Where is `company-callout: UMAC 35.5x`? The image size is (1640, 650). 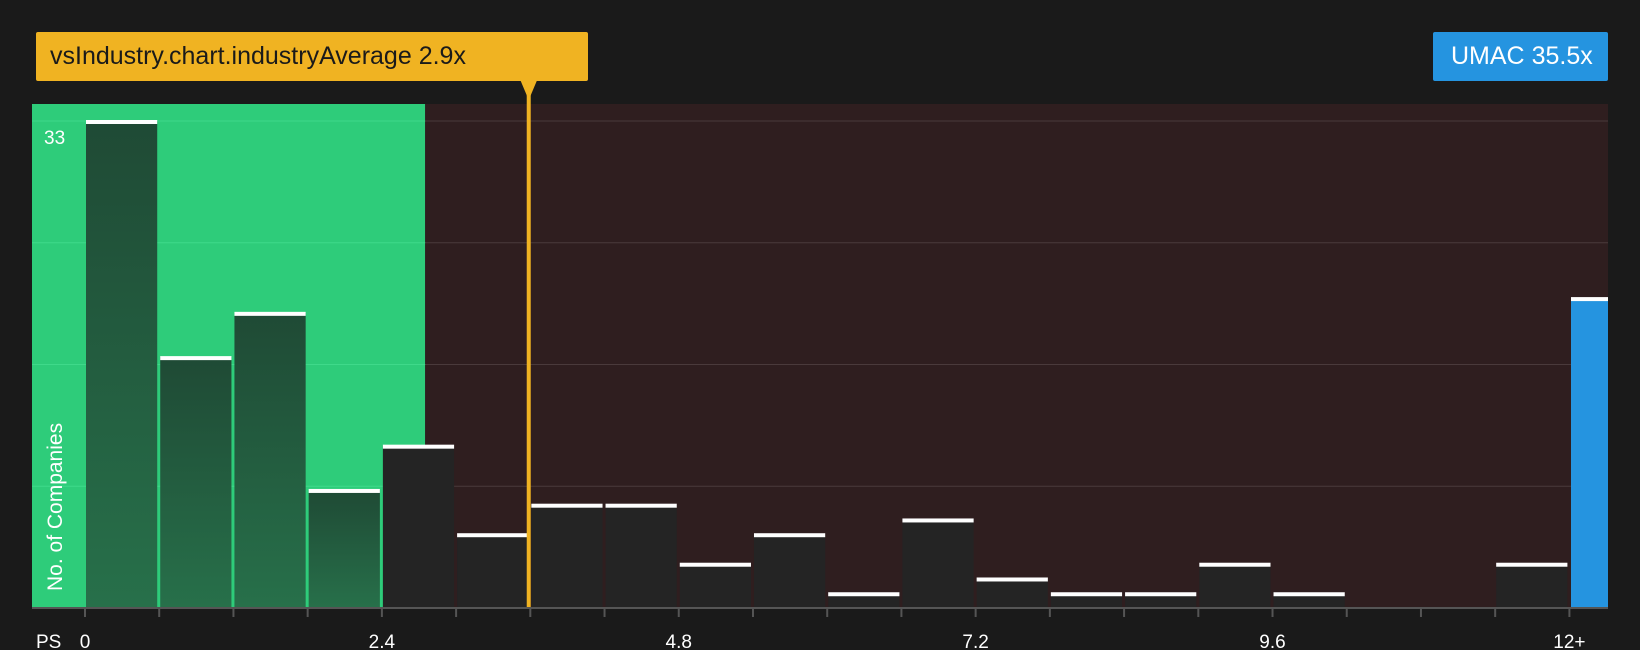
company-callout: UMAC 35.5x is located at coordinates (1520, 56).